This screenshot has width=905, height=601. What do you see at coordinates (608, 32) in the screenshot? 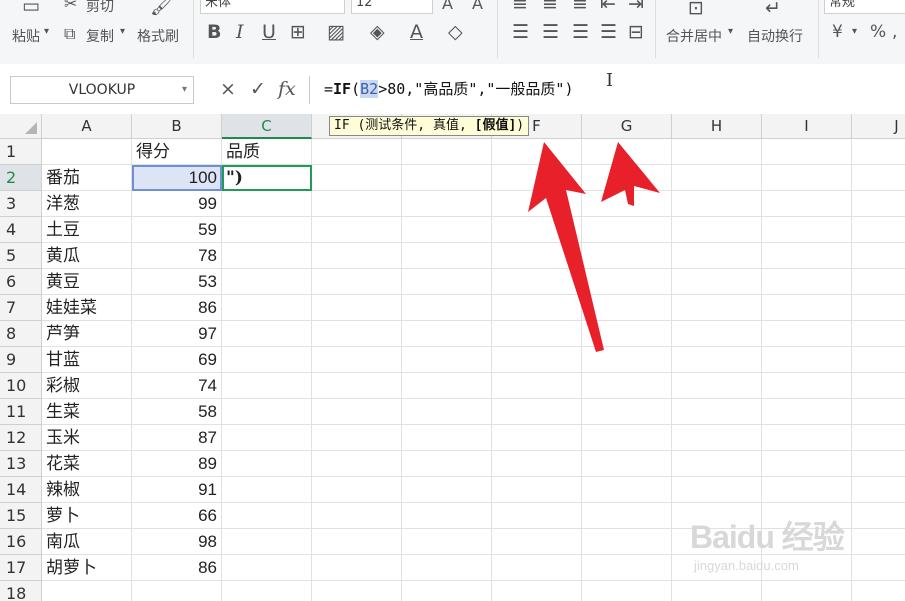
I see `justify-icon: ☰` at bounding box center [608, 32].